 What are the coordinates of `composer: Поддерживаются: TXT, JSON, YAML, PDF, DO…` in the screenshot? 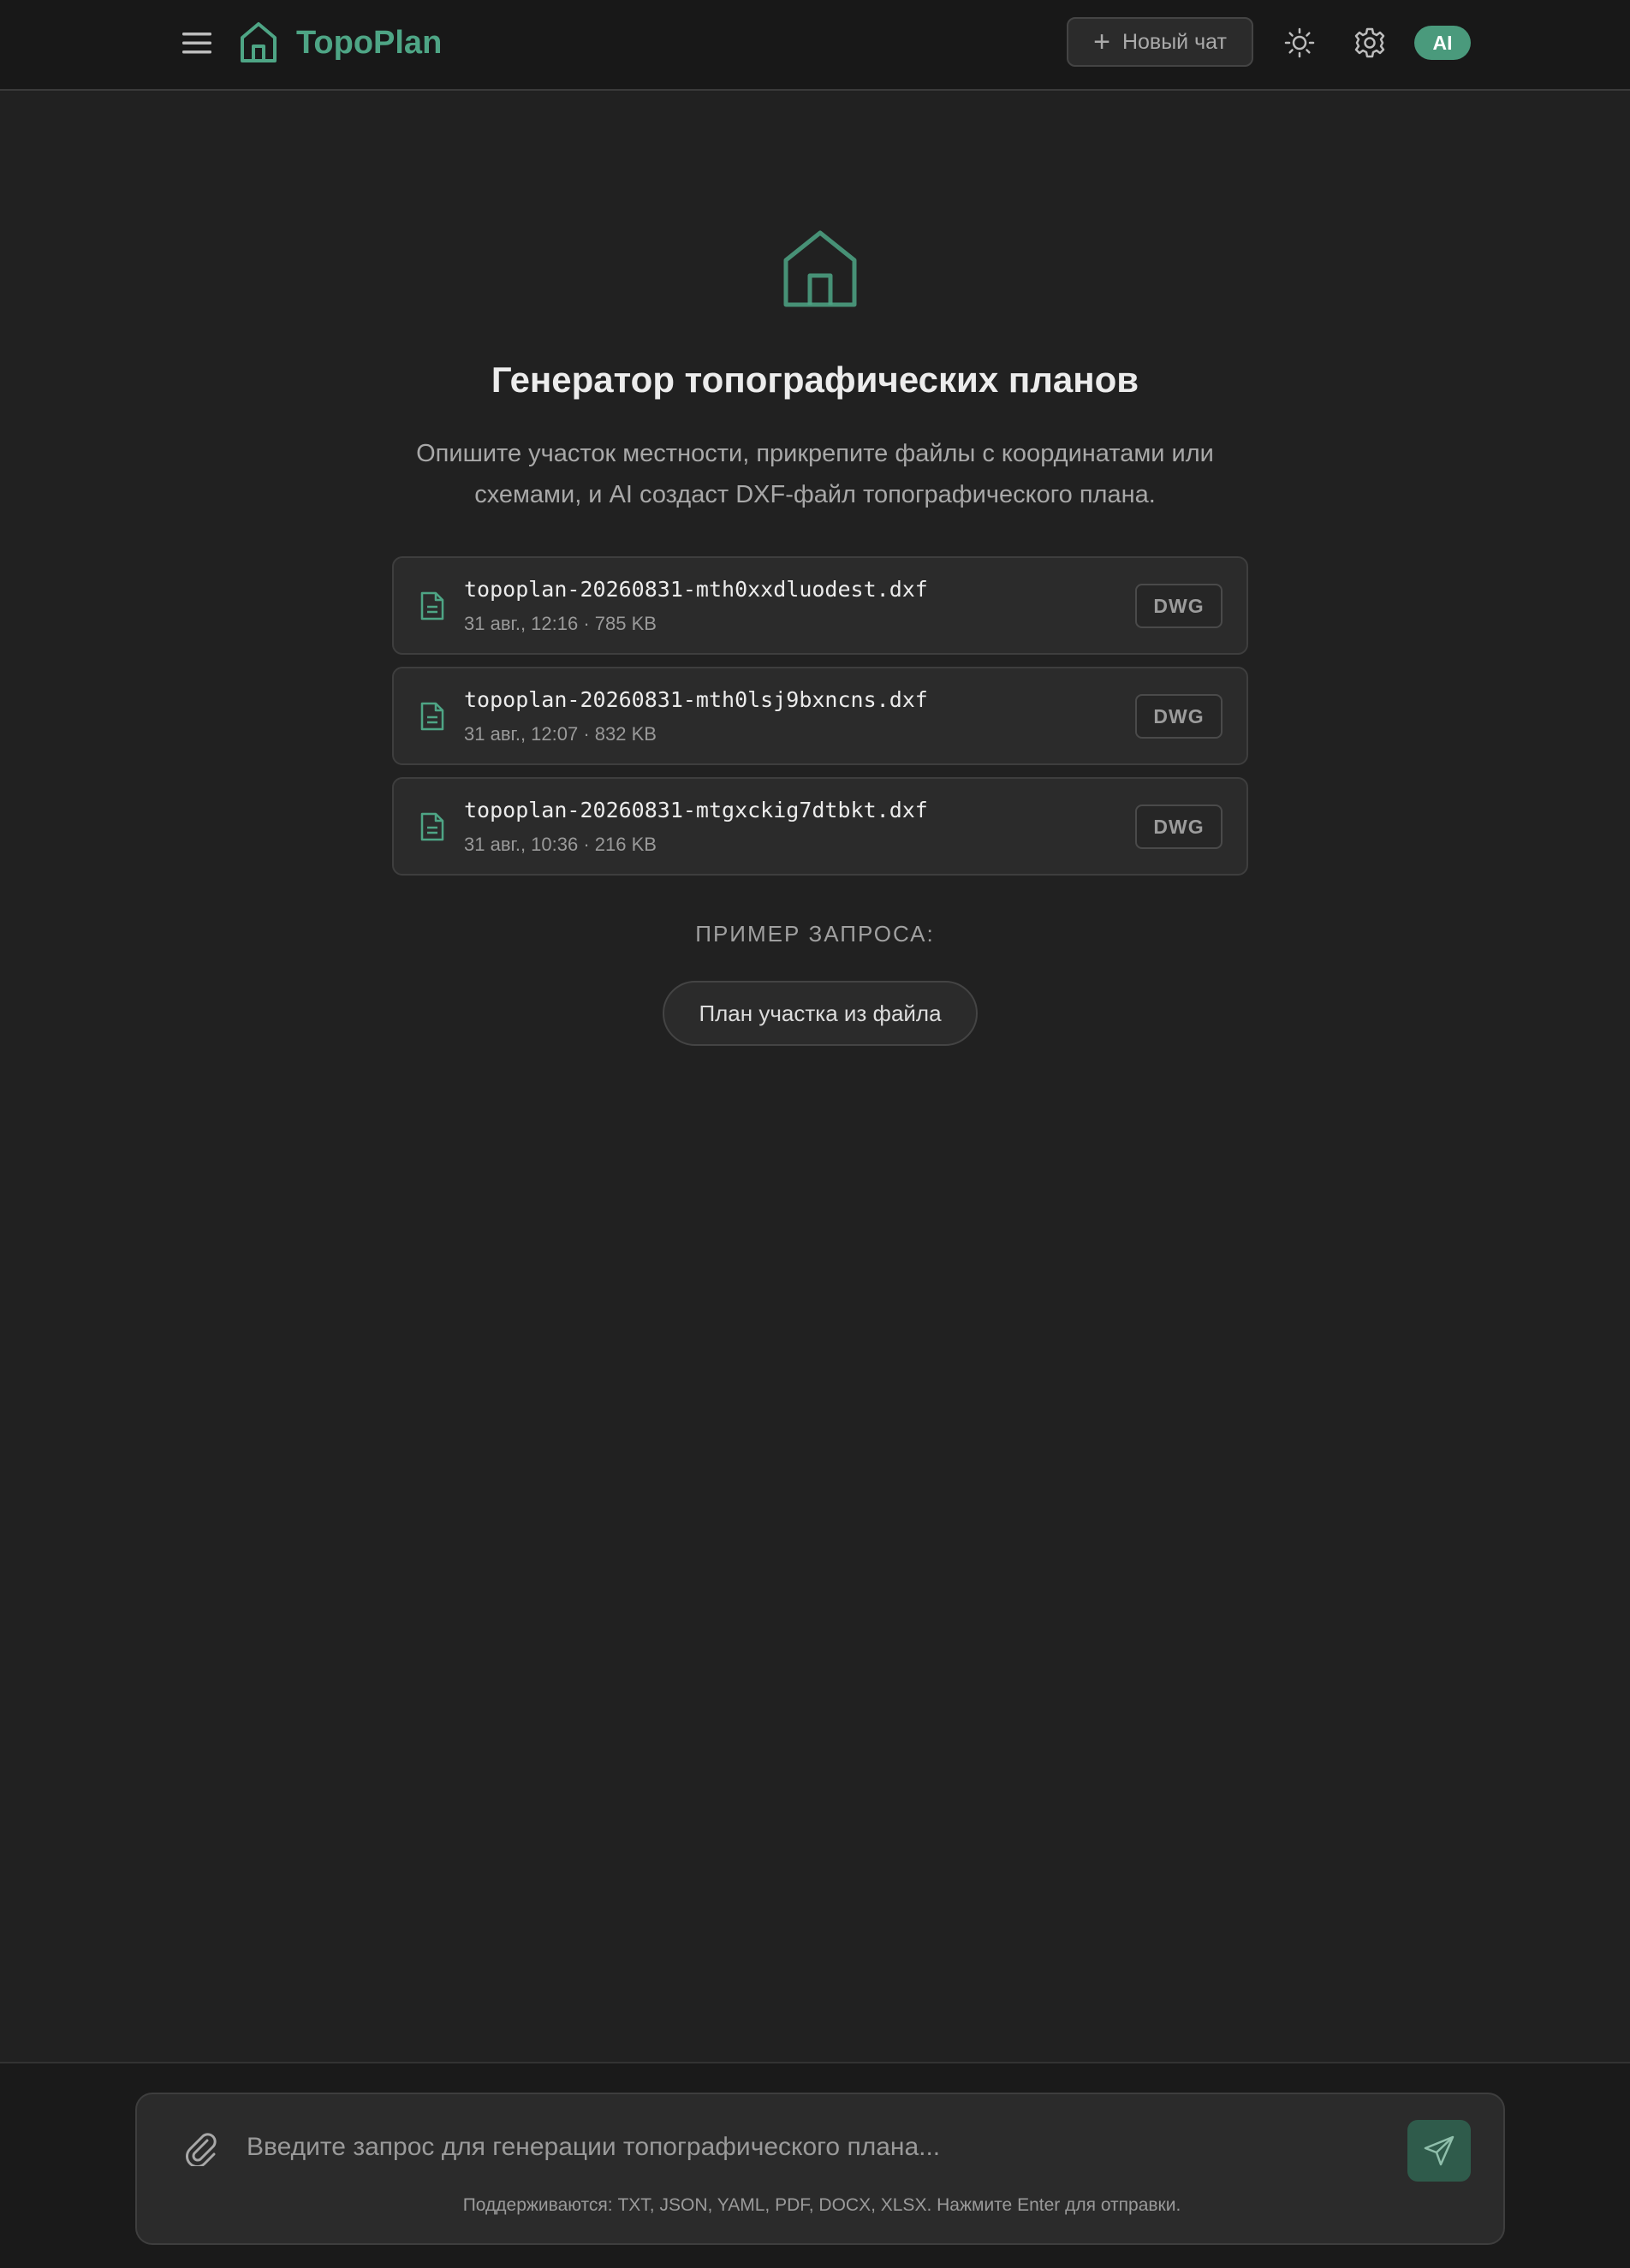 It's located at (820, 2169).